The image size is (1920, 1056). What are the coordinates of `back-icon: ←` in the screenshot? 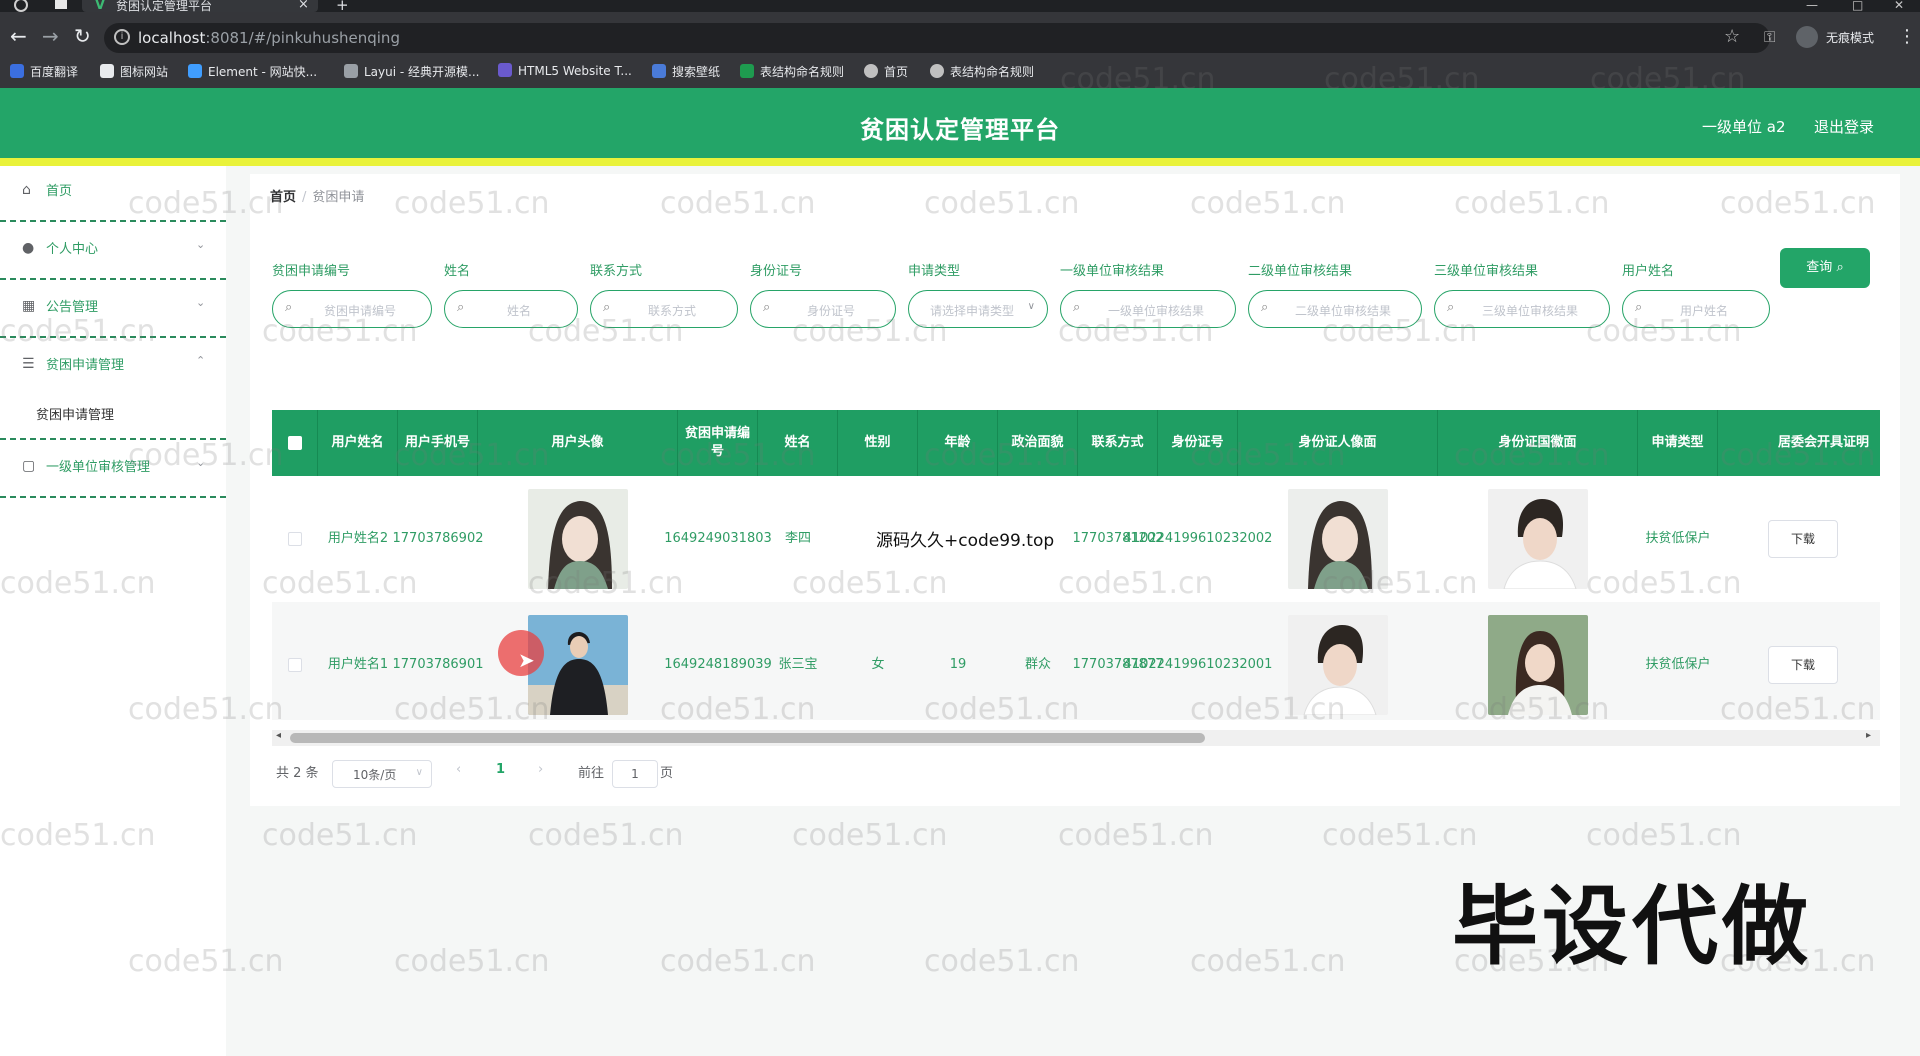 It's located at (18, 36).